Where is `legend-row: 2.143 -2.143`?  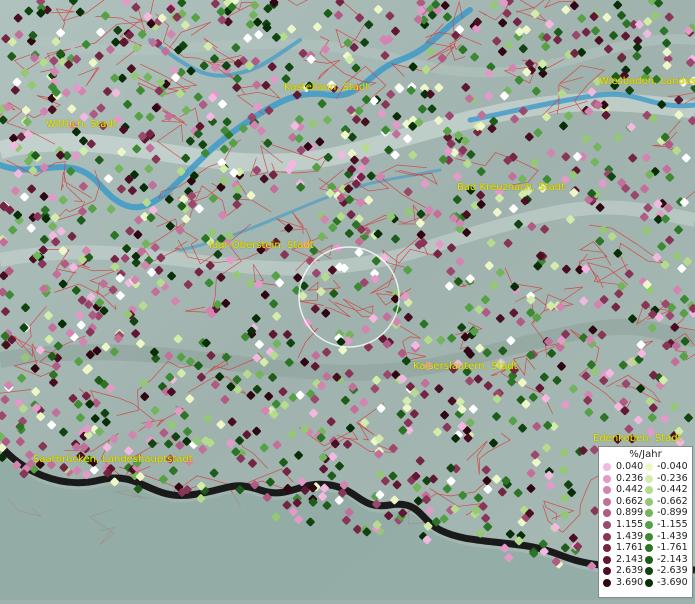 legend-row: 2.143 -2.143 is located at coordinates (645, 560).